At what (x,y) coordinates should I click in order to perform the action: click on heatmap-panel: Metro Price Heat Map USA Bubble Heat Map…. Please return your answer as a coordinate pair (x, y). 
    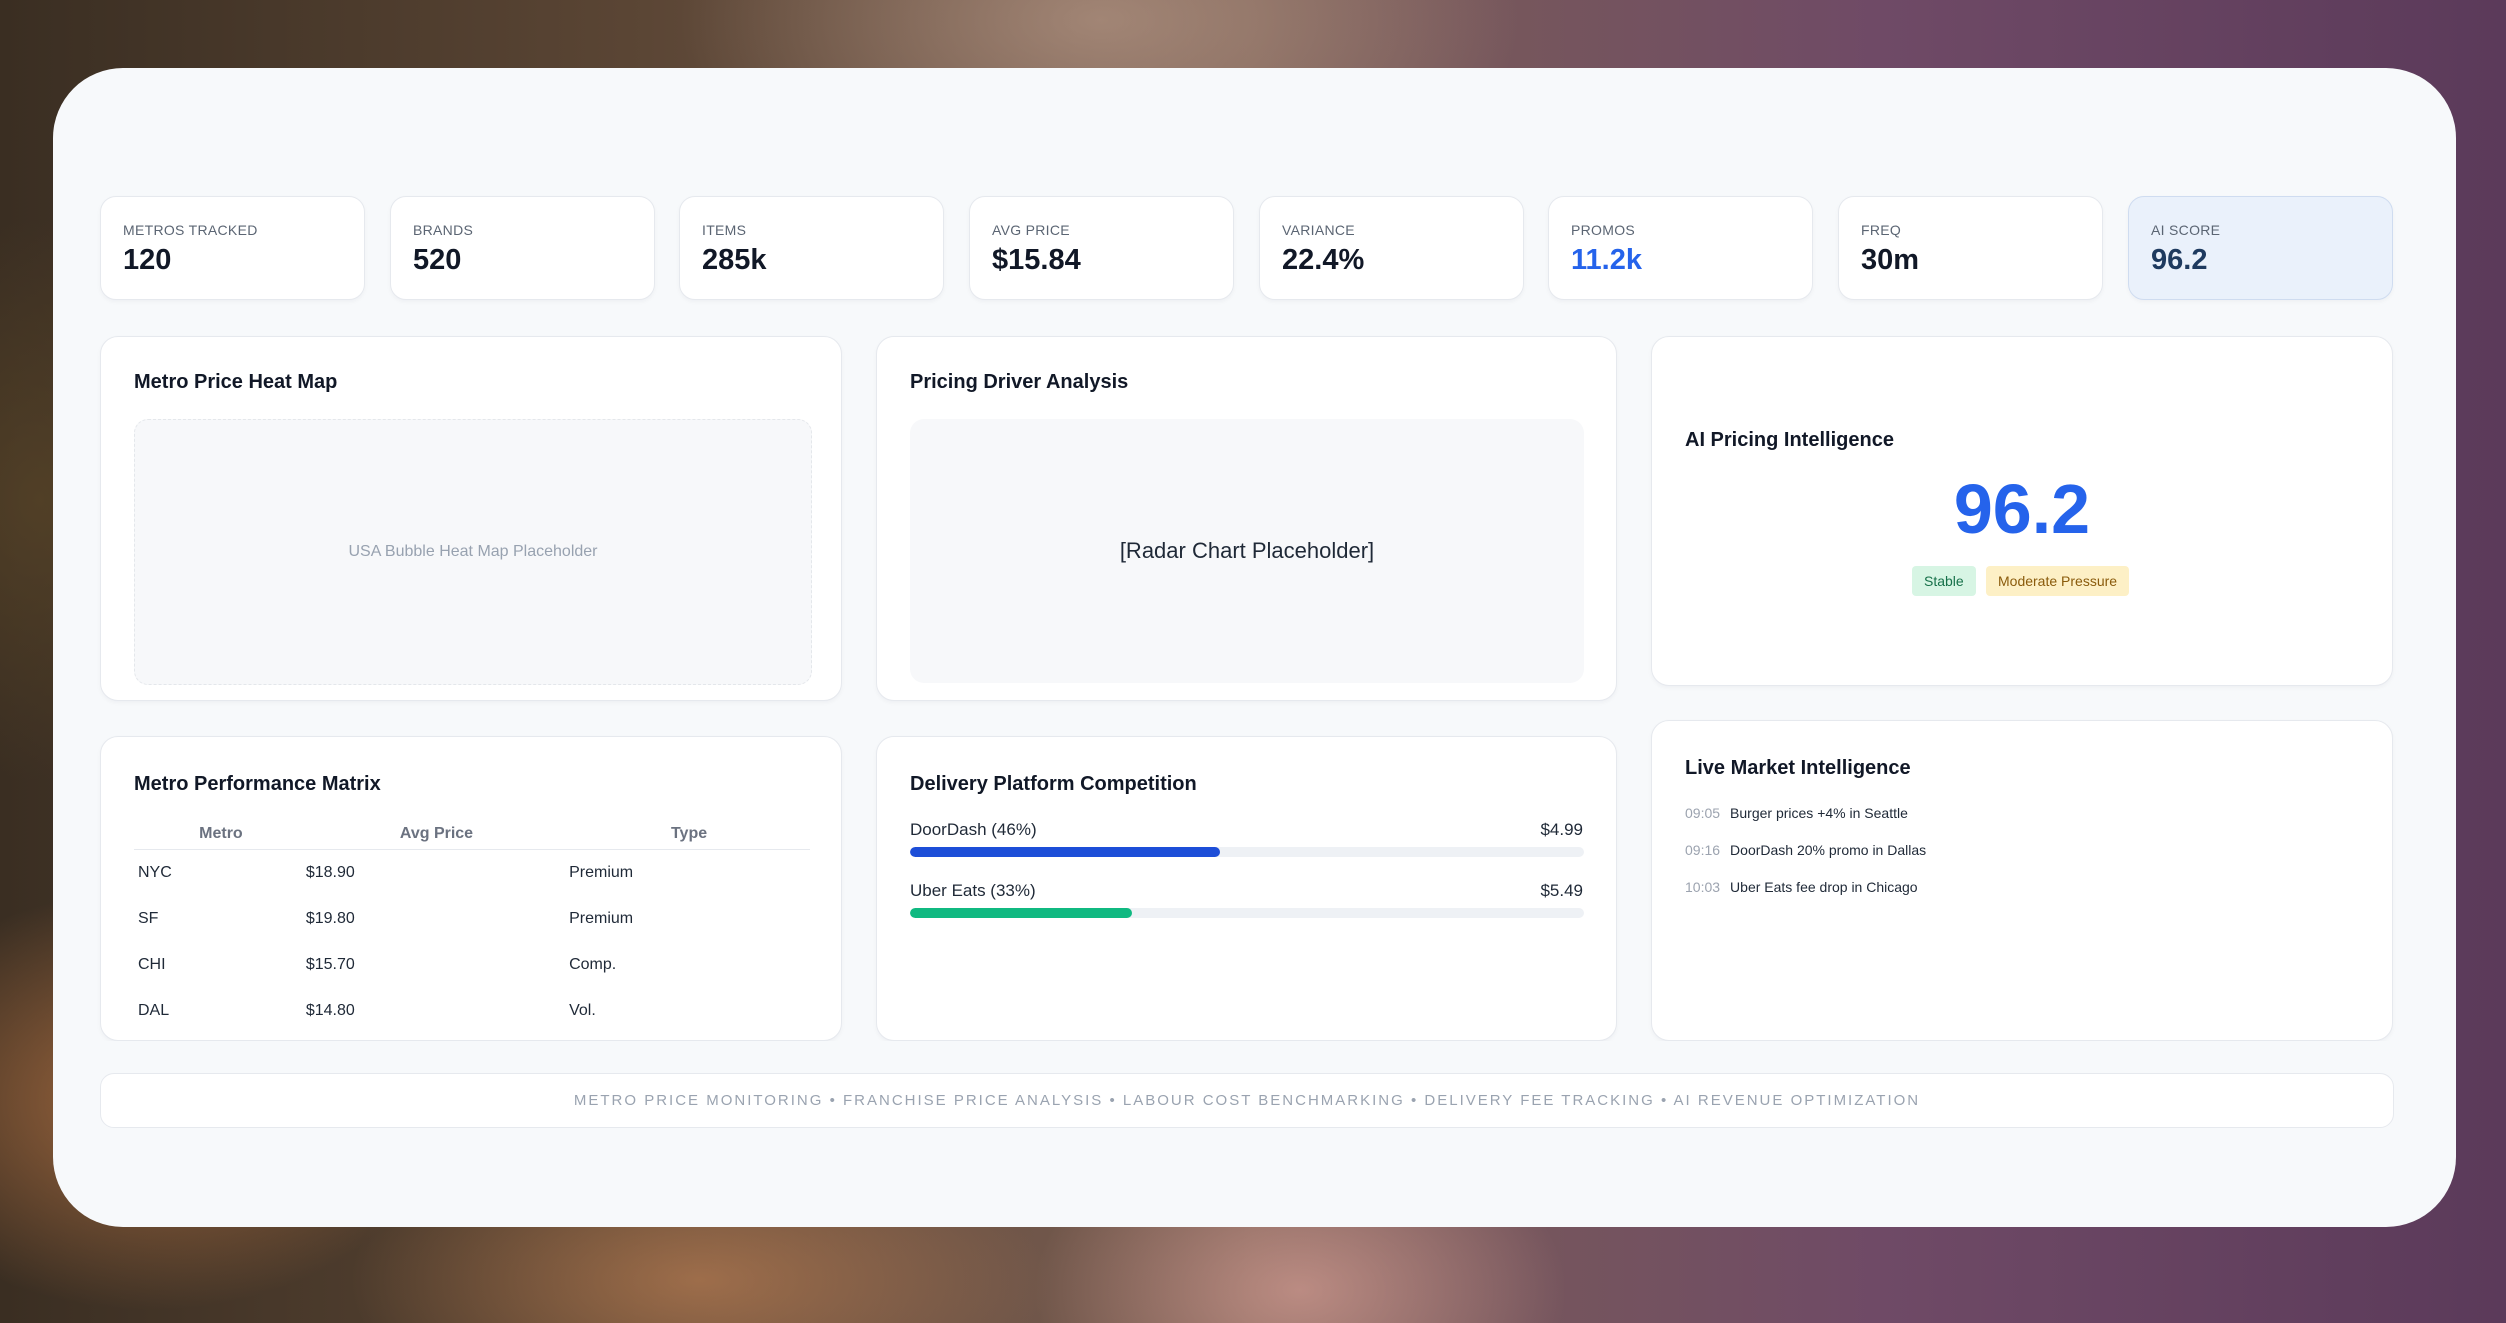
    Looking at the image, I should click on (471, 518).